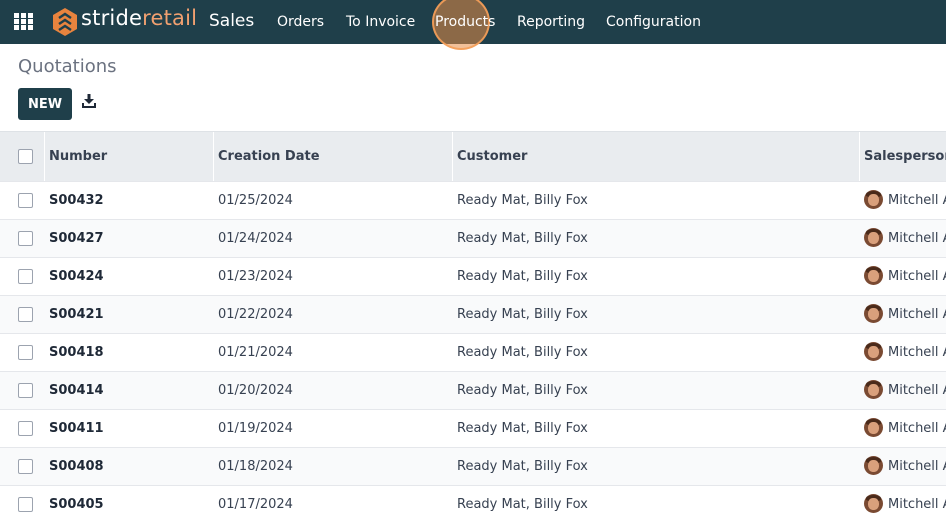 The width and height of the screenshot is (946, 528). What do you see at coordinates (76, 466) in the screenshot?
I see `quotation-number: S00408` at bounding box center [76, 466].